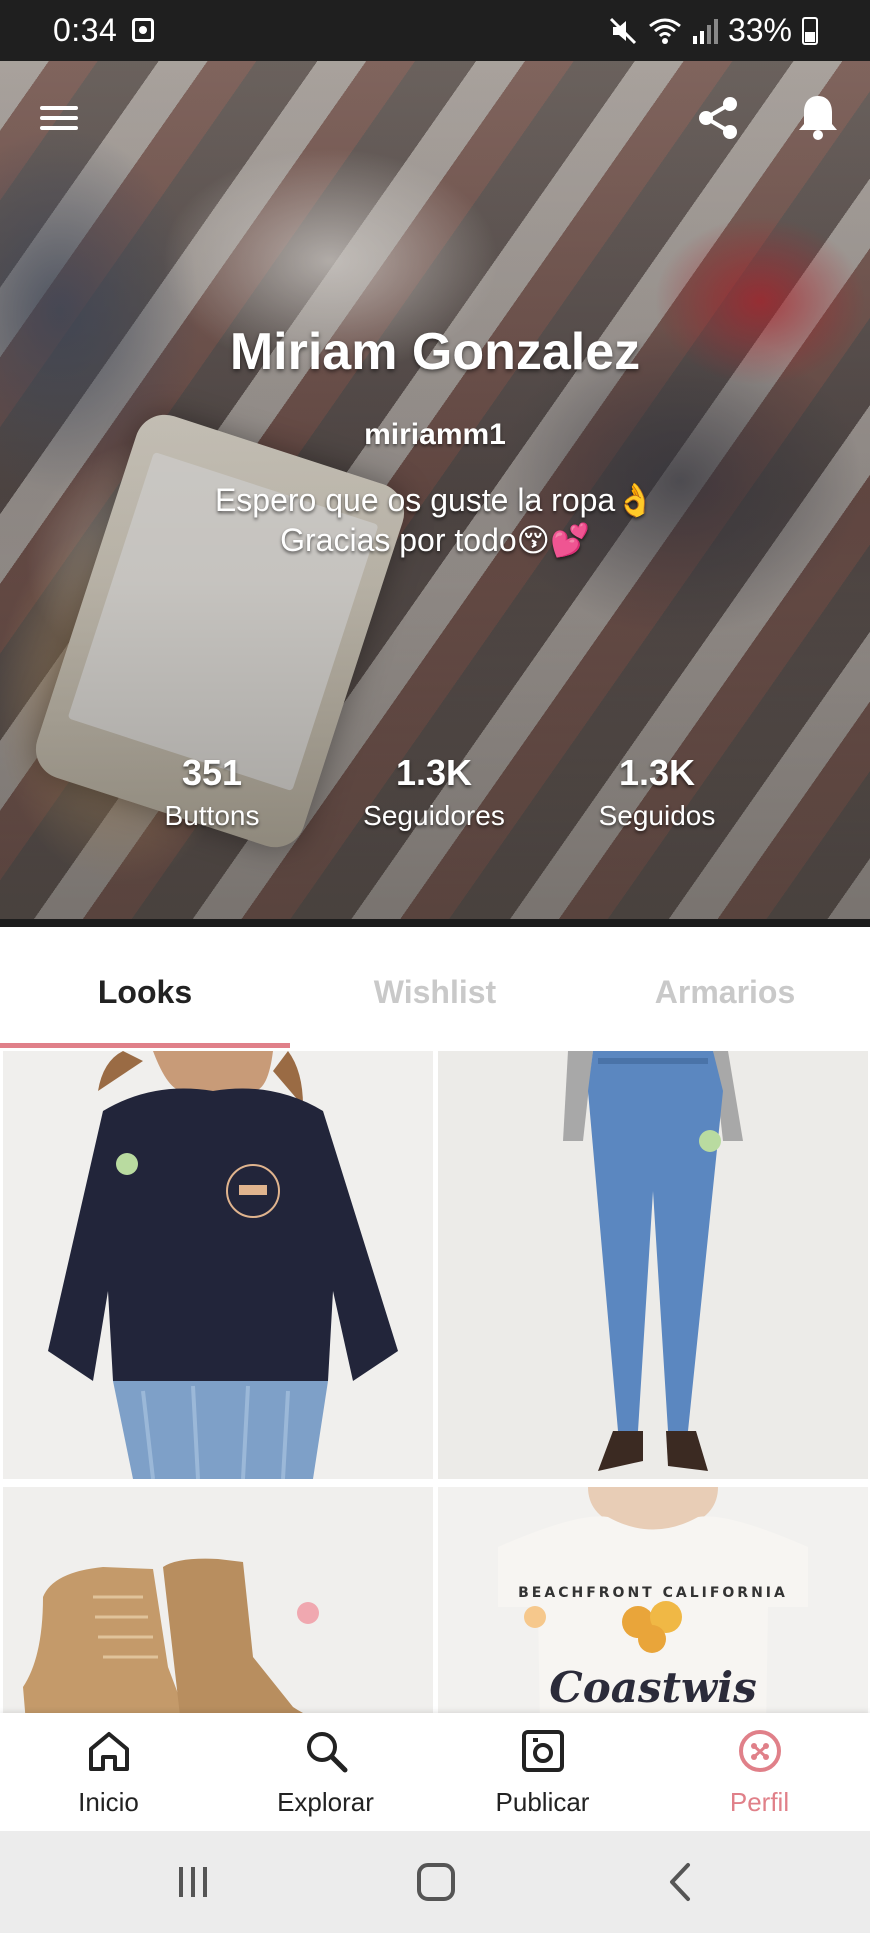 This screenshot has width=870, height=1933. What do you see at coordinates (223, 1265) in the screenshot?
I see `navy-sweatshirt-image` at bounding box center [223, 1265].